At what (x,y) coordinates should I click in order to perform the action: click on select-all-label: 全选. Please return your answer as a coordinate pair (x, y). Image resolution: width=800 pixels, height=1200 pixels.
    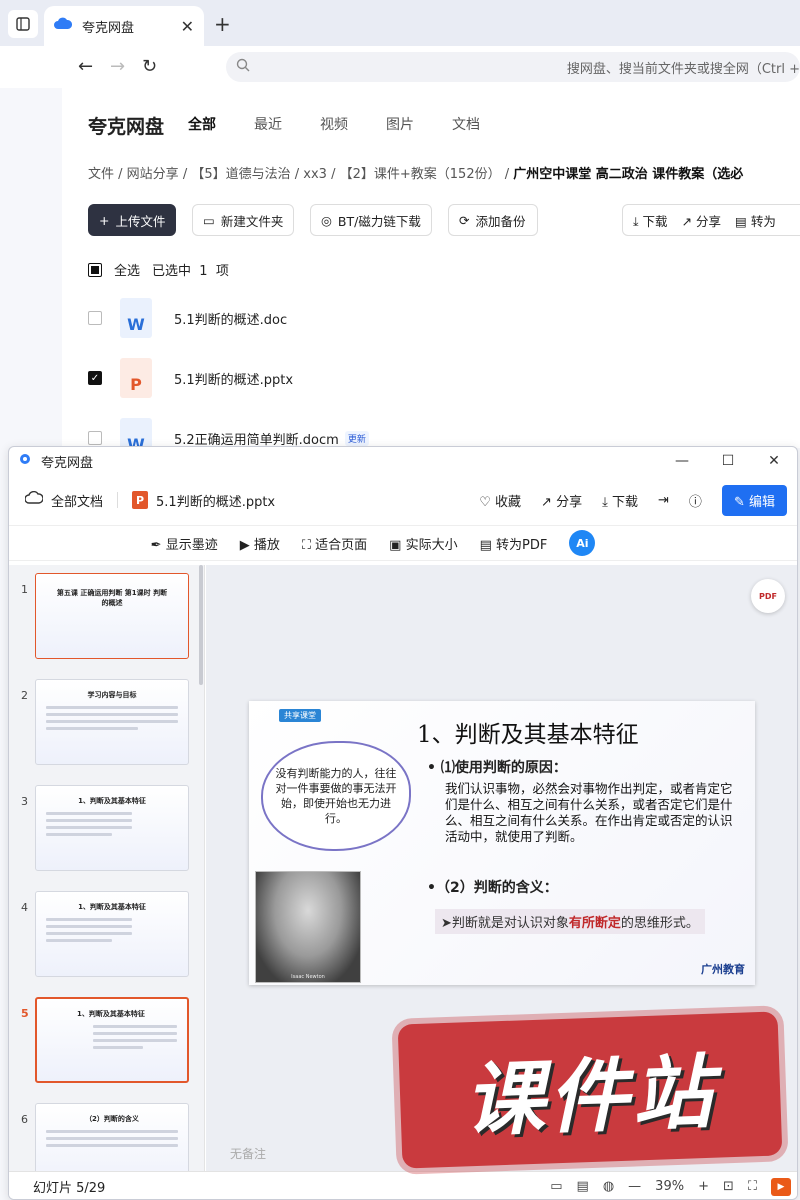
    Looking at the image, I should click on (127, 269).